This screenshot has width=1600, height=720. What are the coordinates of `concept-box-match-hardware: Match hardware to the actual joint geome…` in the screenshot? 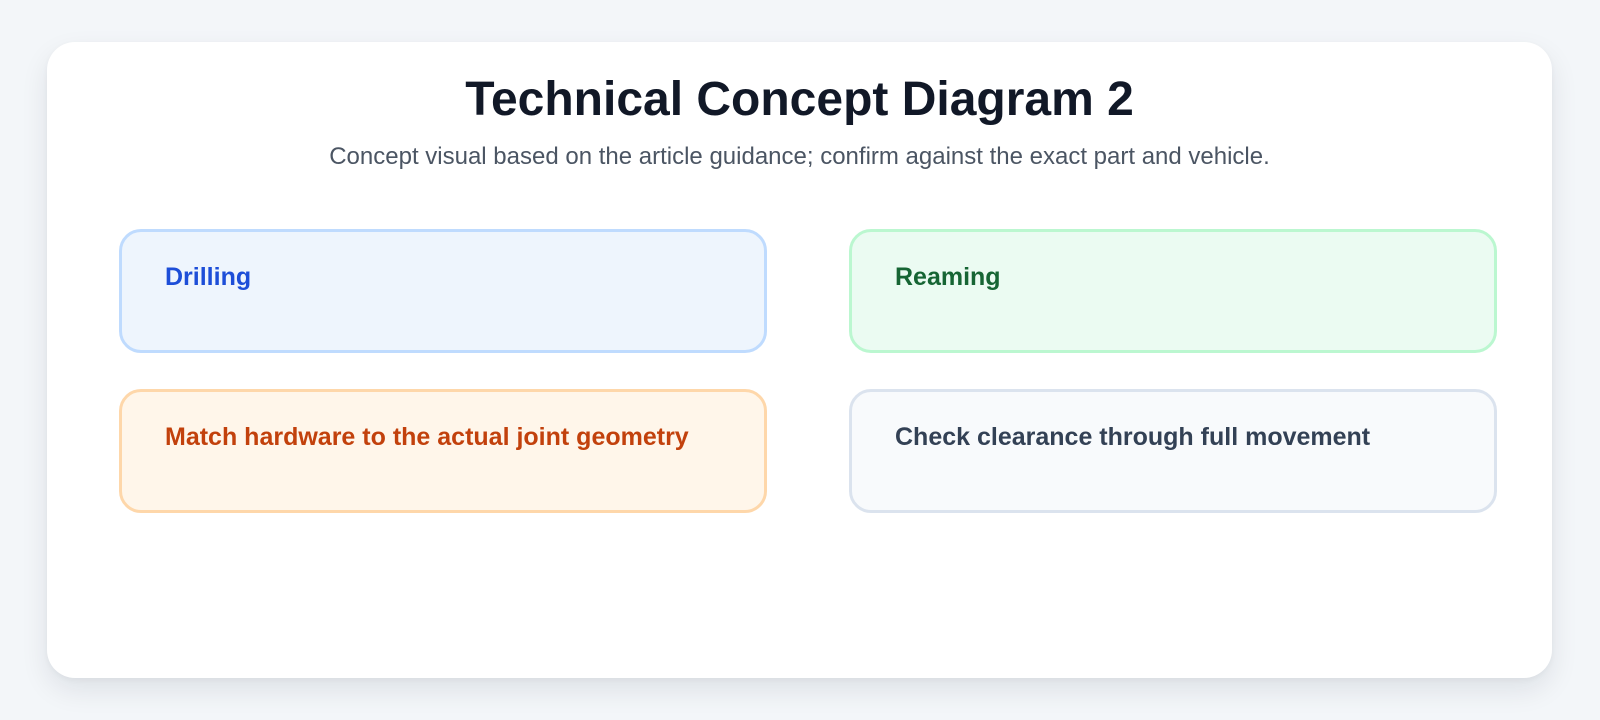 It's located at (443, 451).